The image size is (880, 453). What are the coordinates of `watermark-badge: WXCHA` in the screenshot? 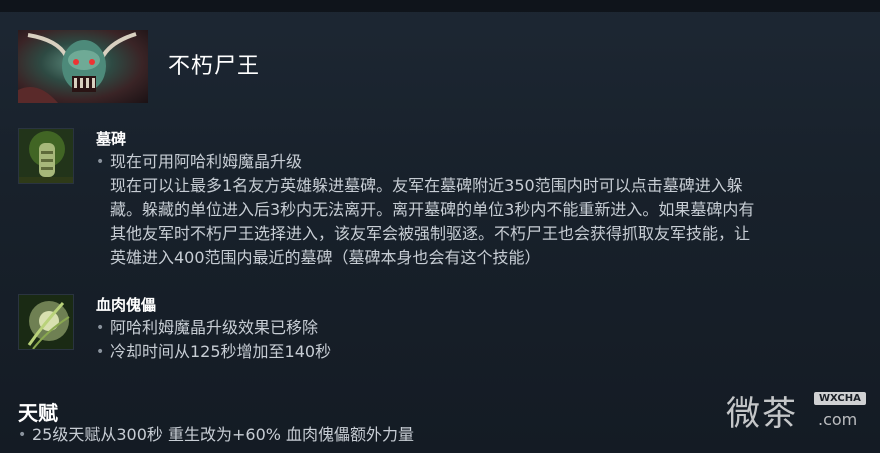 It's located at (840, 398).